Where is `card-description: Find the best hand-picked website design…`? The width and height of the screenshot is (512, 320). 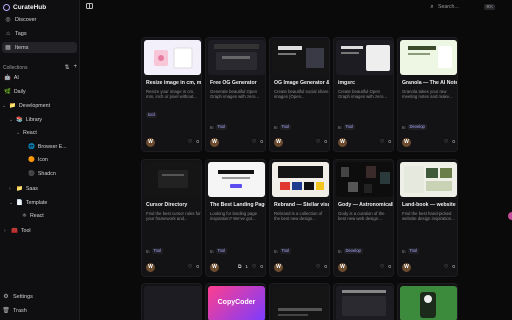
card-description: Find the best hand-picked website design… is located at coordinates (428, 216).